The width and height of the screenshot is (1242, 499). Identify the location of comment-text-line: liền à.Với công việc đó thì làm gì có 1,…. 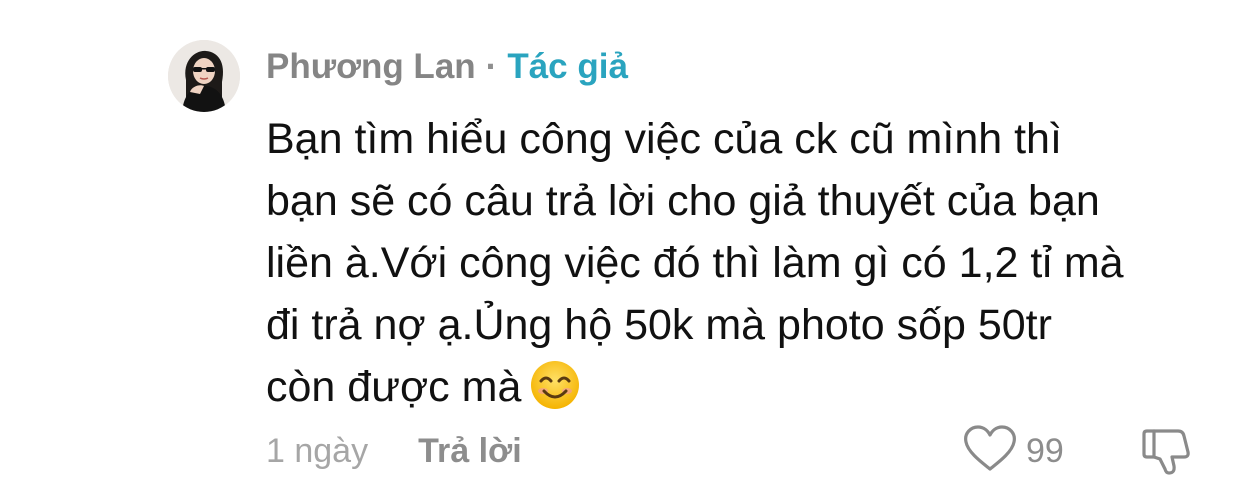
(695, 263).